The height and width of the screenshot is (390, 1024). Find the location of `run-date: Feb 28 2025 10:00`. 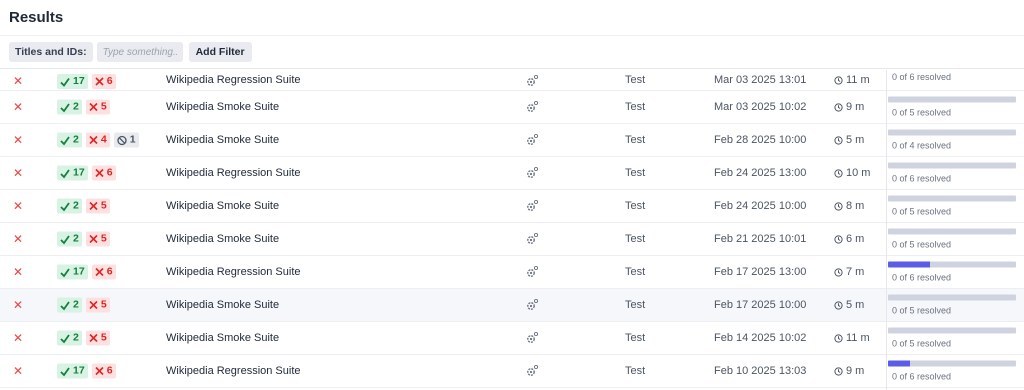

run-date: Feb 28 2025 10:00 is located at coordinates (760, 140).